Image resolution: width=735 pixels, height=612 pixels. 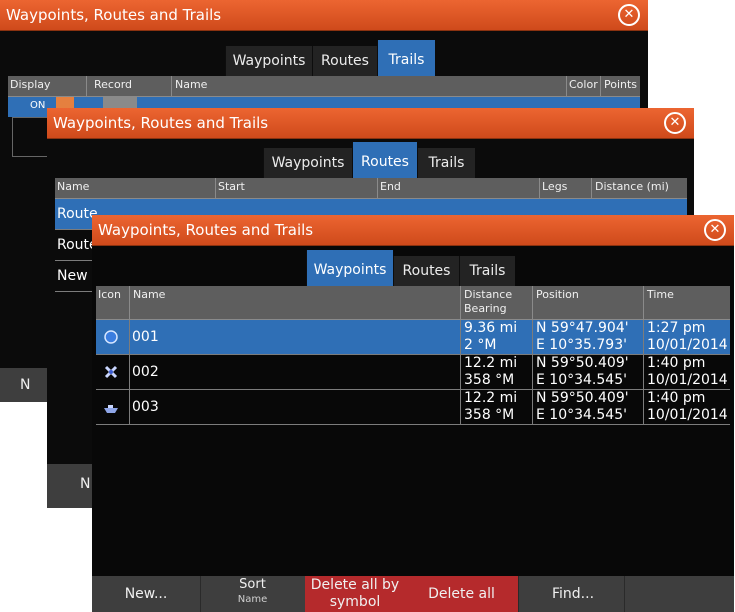 What do you see at coordinates (355, 594) in the screenshot?
I see `delete-all-by-symbol-button: Delete all by symbol` at bounding box center [355, 594].